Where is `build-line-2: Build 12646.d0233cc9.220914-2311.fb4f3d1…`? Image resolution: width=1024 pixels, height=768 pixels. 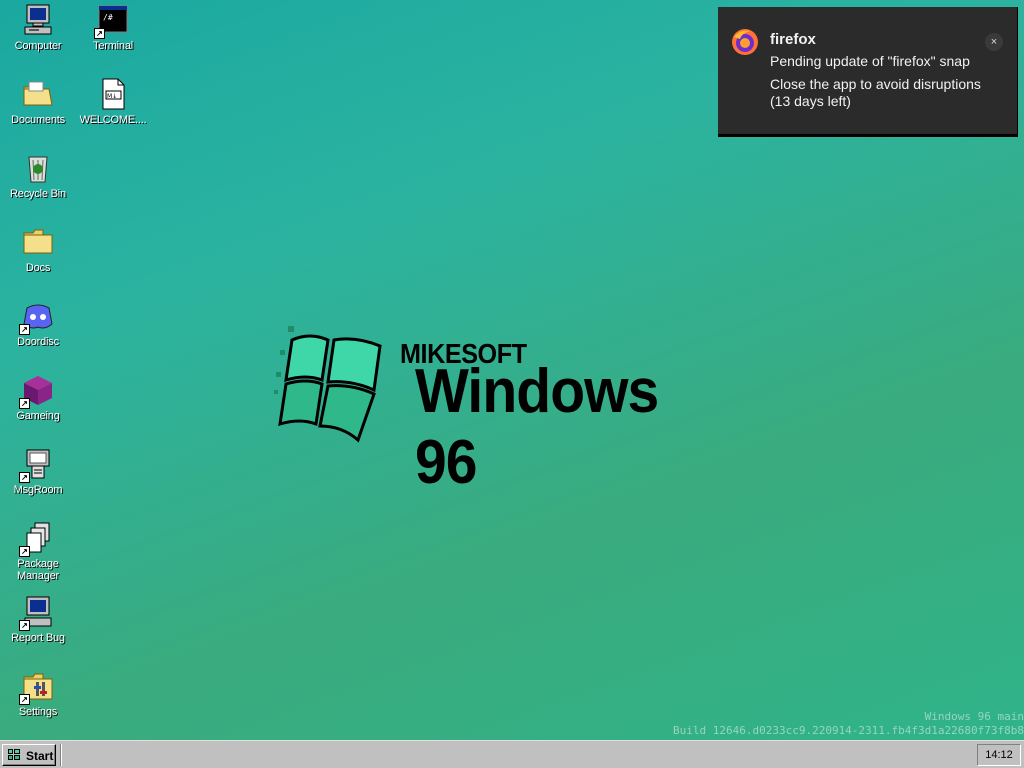 build-line-2: Build 12646.d0233cc9.220914-2311.fb4f3d1… is located at coordinates (848, 730).